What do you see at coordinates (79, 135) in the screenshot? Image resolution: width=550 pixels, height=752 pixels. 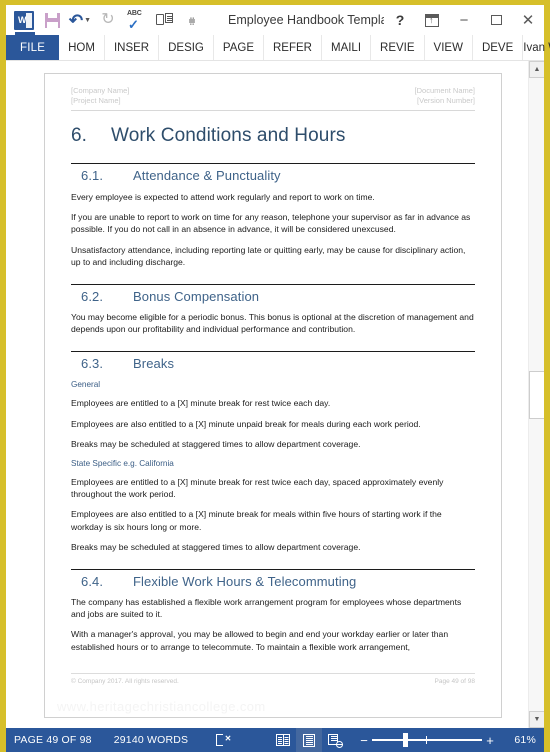 I see `page-title-number: 6.` at bounding box center [79, 135].